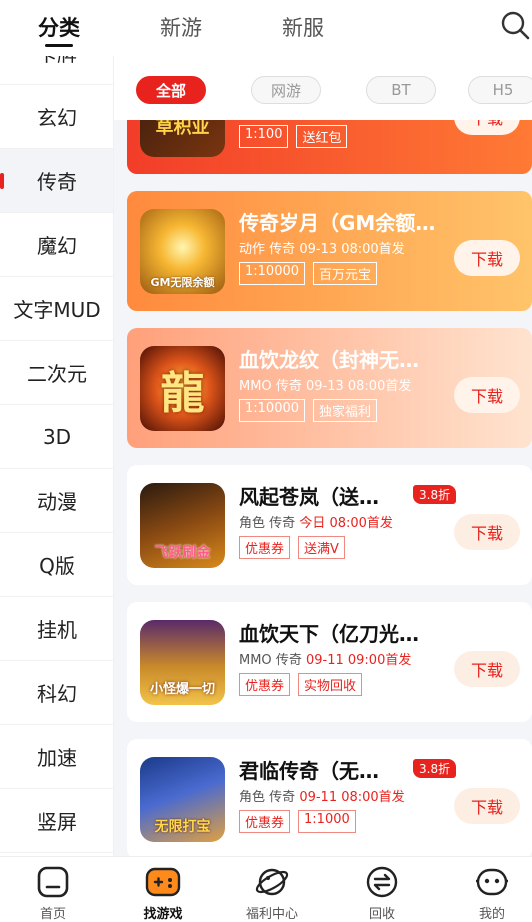 The width and height of the screenshot is (532, 922). Describe the element at coordinates (292, 547) in the screenshot. I see `game-tags: 优惠券 送满V` at that location.